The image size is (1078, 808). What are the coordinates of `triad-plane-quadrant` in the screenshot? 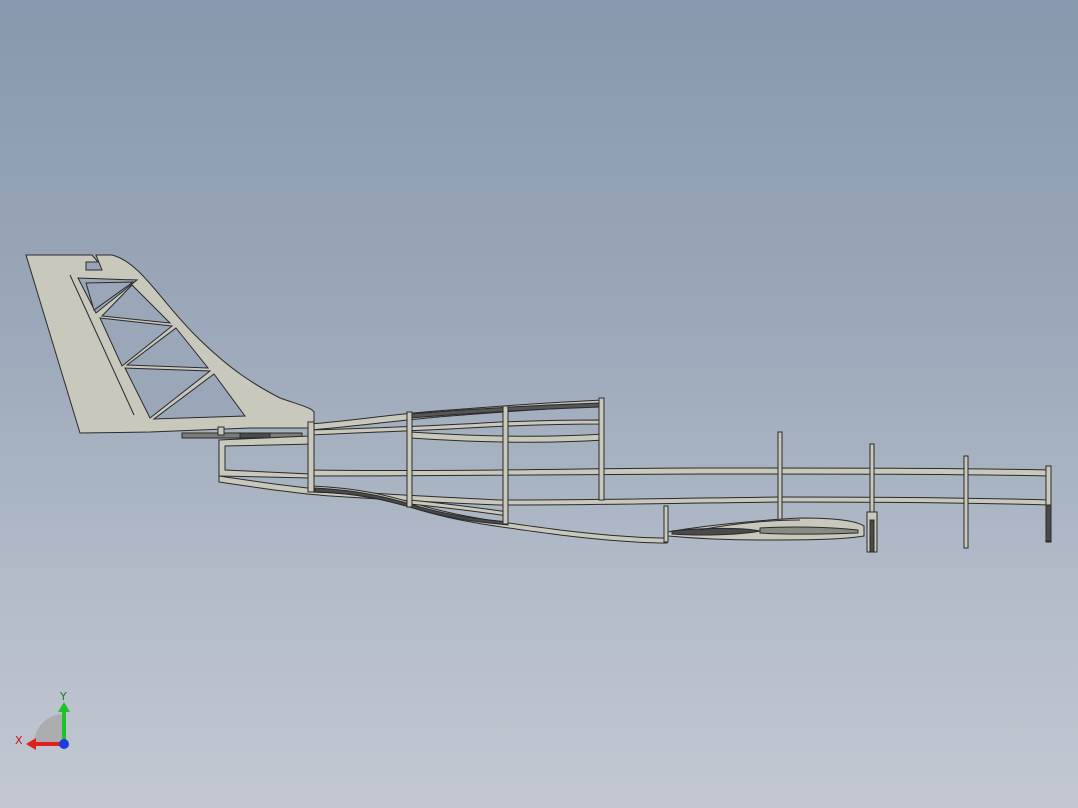 It's located at (49, 729).